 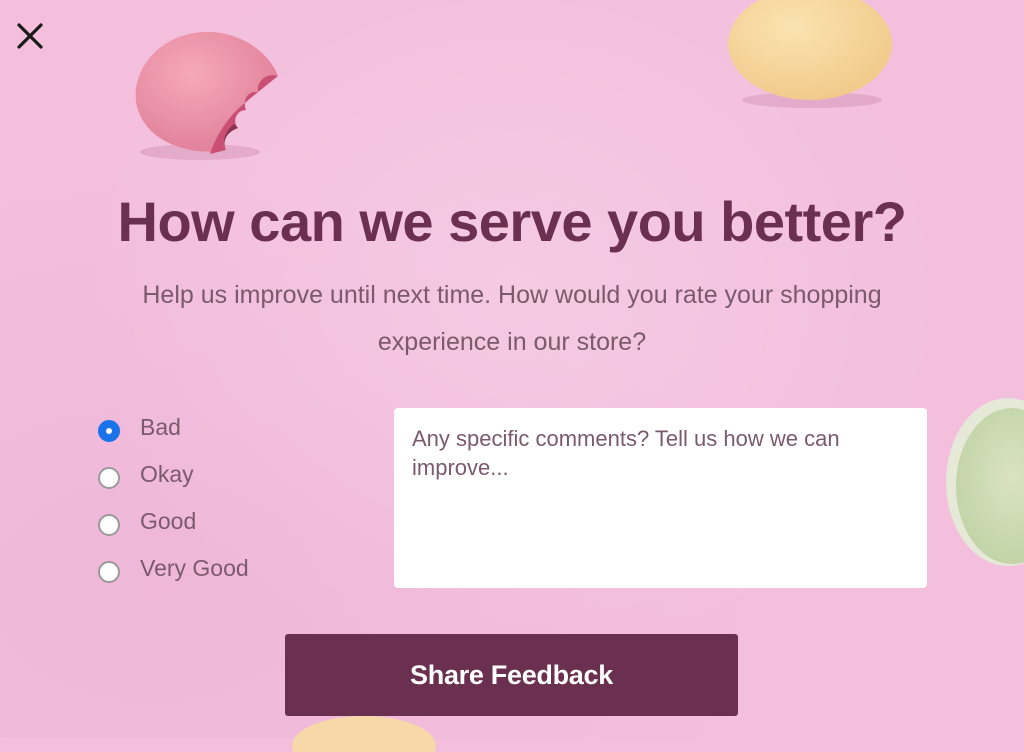 I want to click on close-button, so click(x=30, y=36).